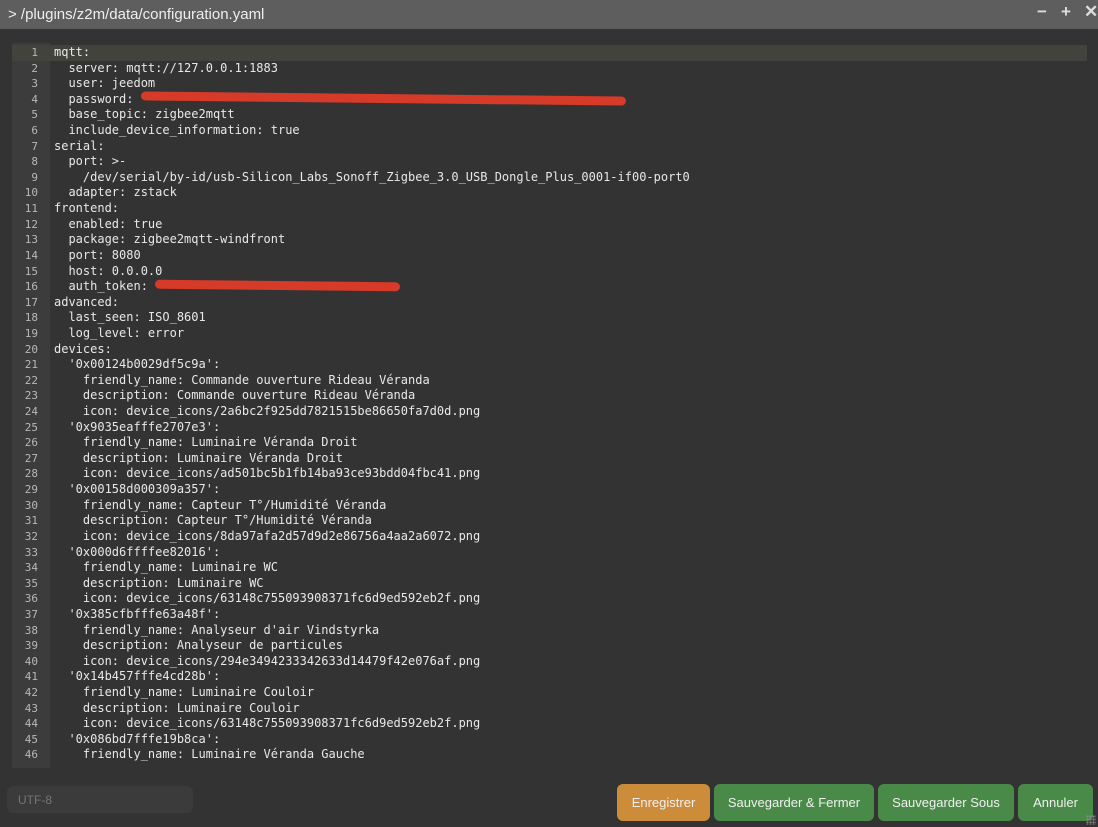  What do you see at coordinates (549, 287) in the screenshot?
I see `code-line: 16 auth_token:` at bounding box center [549, 287].